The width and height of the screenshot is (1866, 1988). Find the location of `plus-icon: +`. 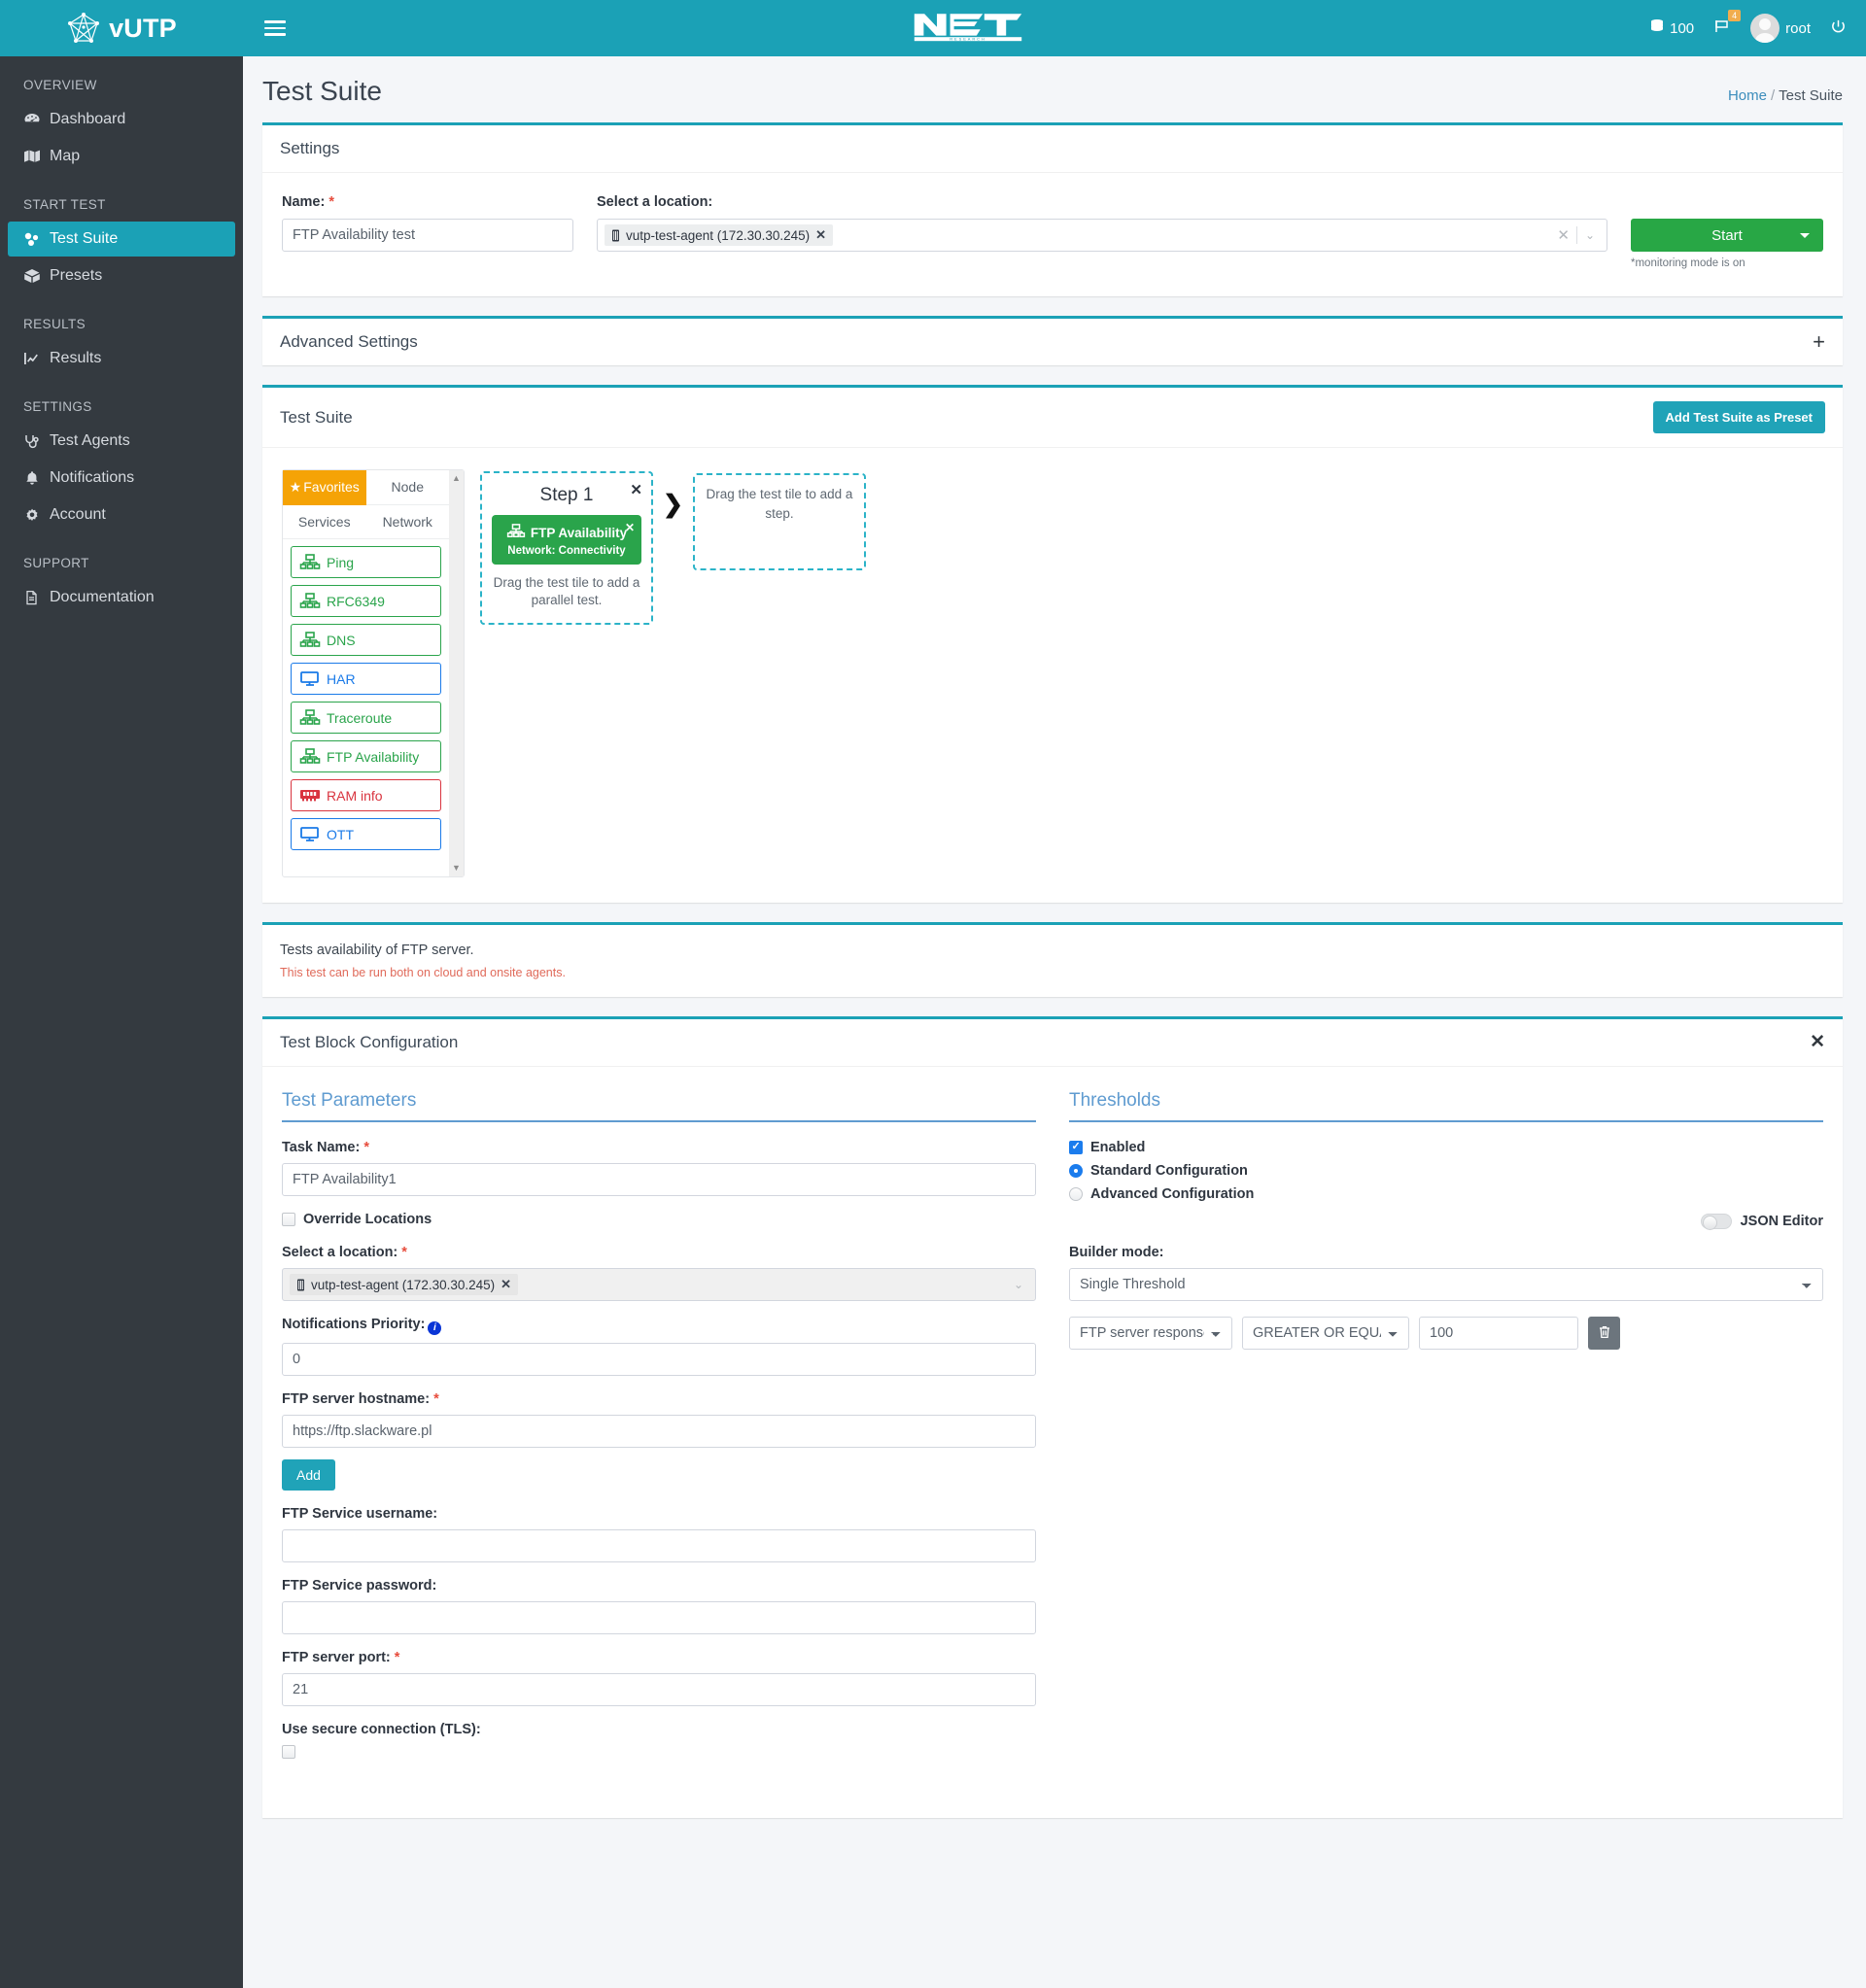

plus-icon: + is located at coordinates (1819, 342).